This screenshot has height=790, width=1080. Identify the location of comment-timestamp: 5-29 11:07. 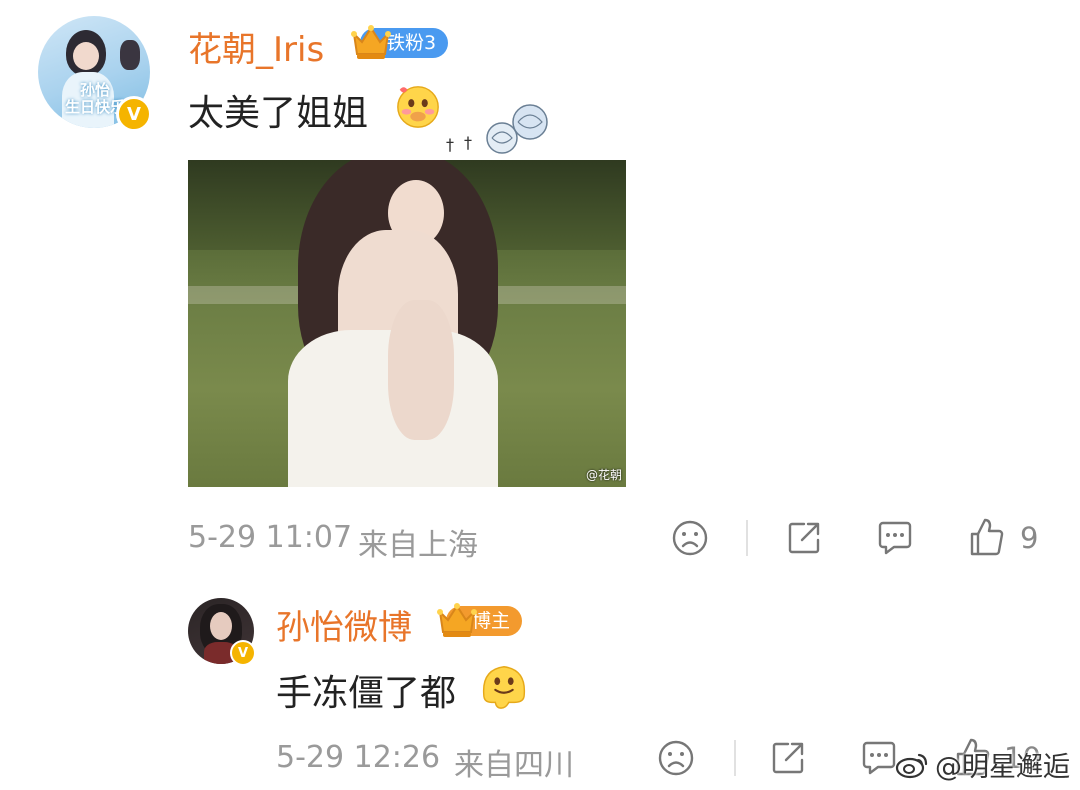
(270, 537).